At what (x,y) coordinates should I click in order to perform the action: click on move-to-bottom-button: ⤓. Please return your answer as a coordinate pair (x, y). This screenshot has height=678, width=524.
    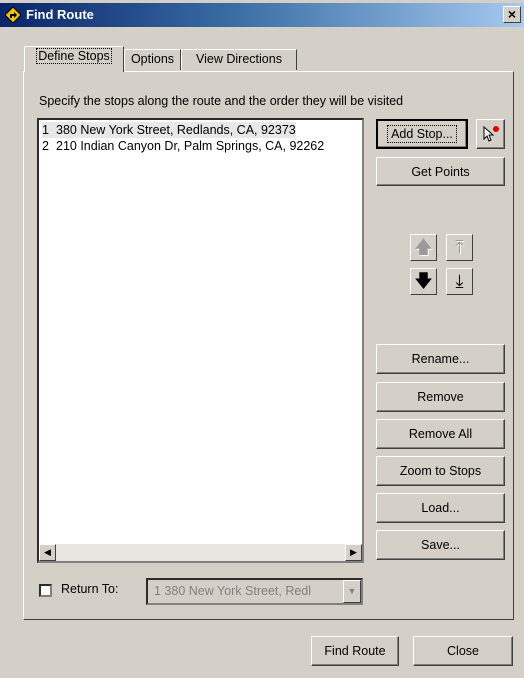
    Looking at the image, I should click on (459, 281).